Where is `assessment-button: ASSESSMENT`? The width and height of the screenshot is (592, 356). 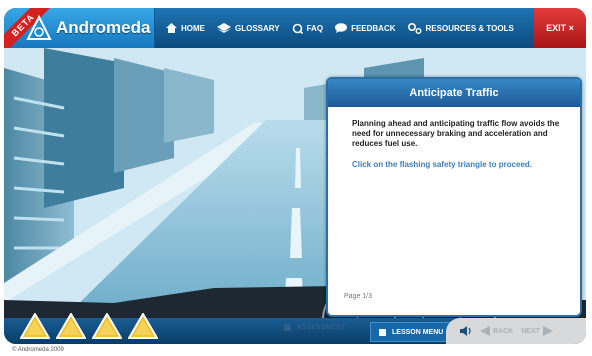 assessment-button: ASSESSMENT is located at coordinates (314, 327).